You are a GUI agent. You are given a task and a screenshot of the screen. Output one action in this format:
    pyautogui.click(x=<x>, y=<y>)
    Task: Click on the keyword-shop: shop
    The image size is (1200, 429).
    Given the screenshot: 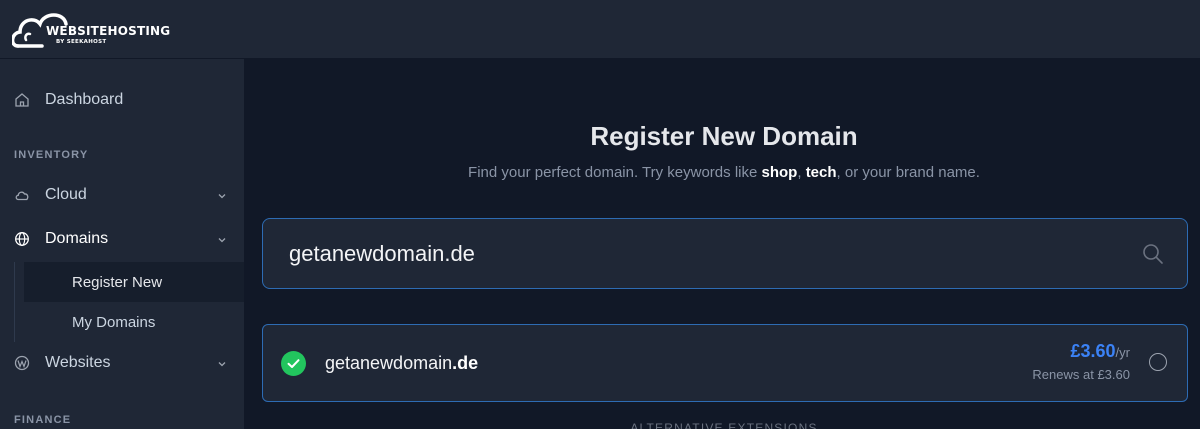 What is the action you would take?
    pyautogui.click(x=779, y=172)
    